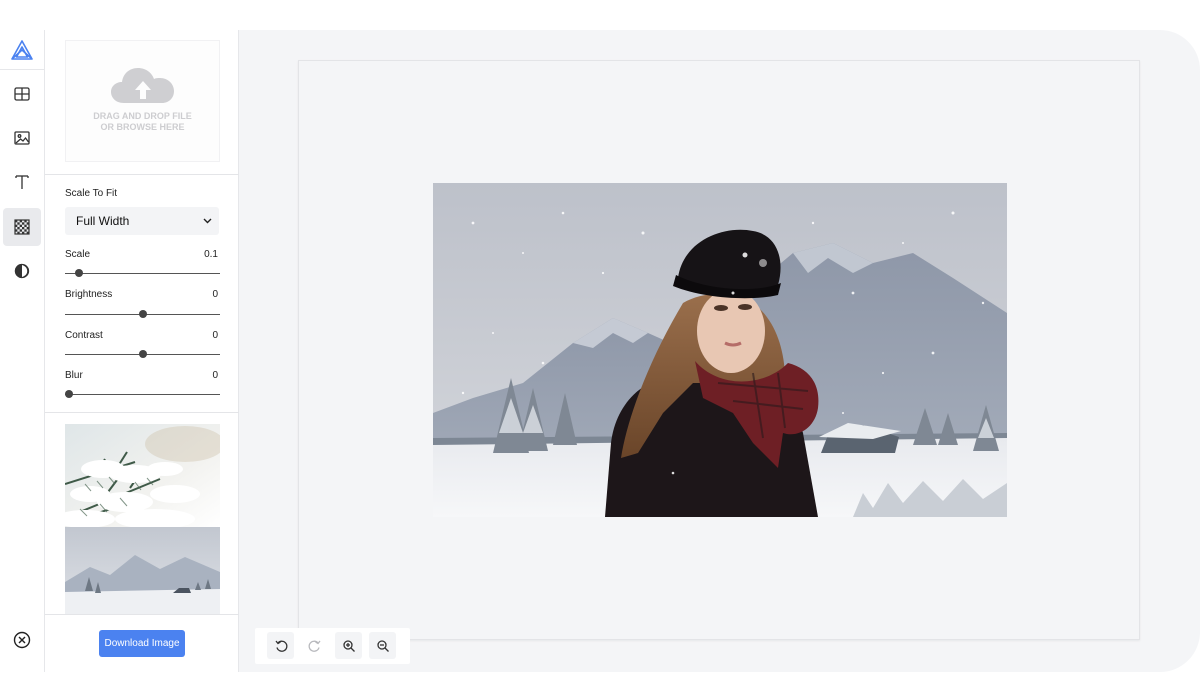 The width and height of the screenshot is (1200, 700). I want to click on zoom-out-button, so click(382, 645).